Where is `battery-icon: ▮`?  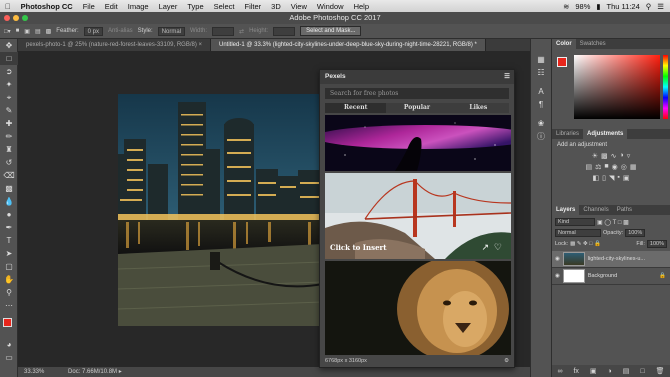 battery-icon: ▮ is located at coordinates (598, 6).